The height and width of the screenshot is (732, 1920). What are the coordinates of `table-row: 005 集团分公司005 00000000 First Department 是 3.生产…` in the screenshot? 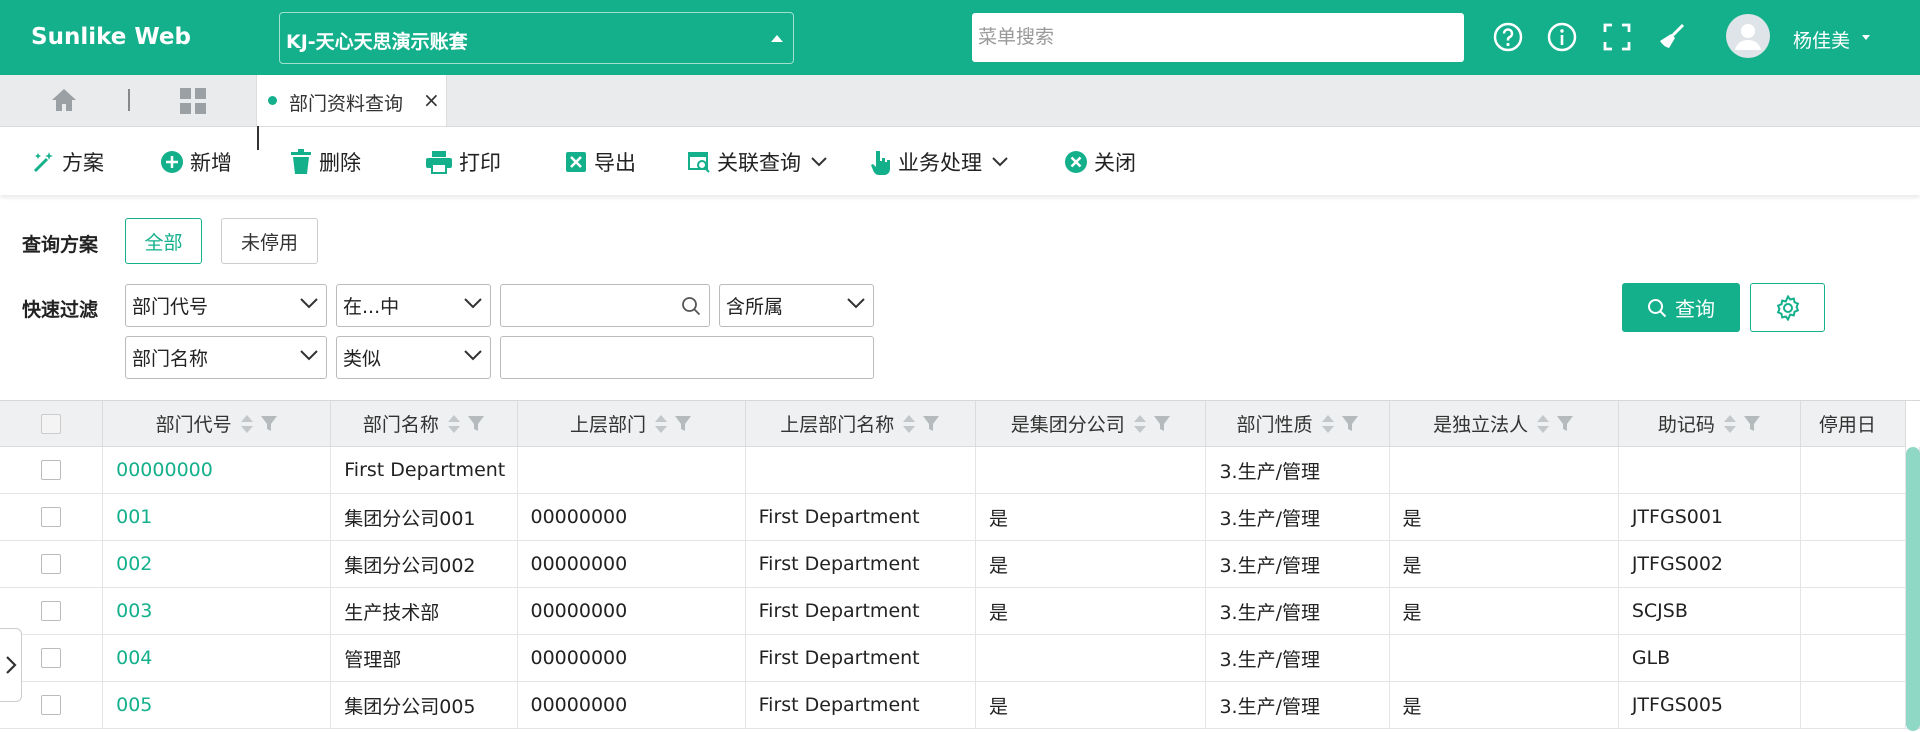 It's located at (960, 705).